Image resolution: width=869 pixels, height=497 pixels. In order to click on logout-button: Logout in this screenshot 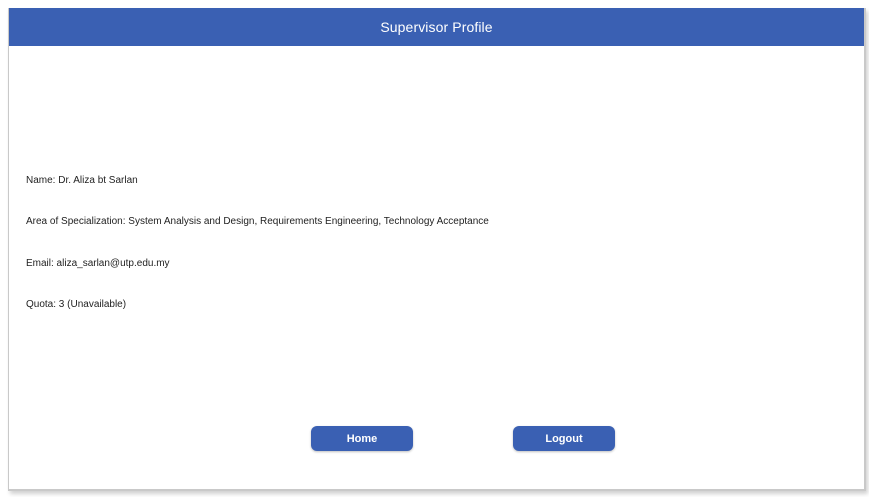, I will do `click(564, 438)`.